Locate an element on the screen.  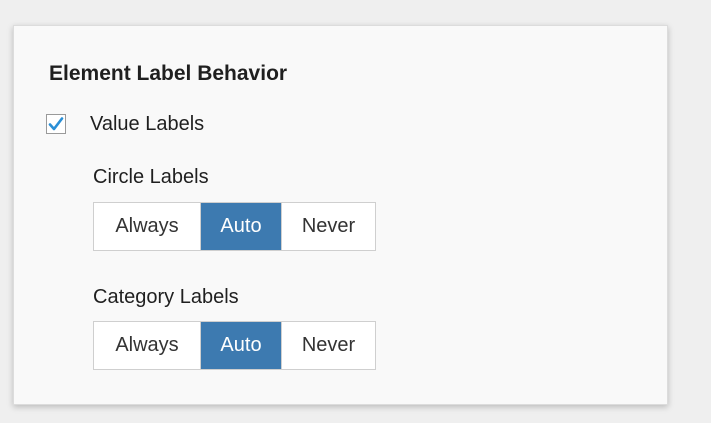
circle-labels-always-option: Always is located at coordinates (147, 226).